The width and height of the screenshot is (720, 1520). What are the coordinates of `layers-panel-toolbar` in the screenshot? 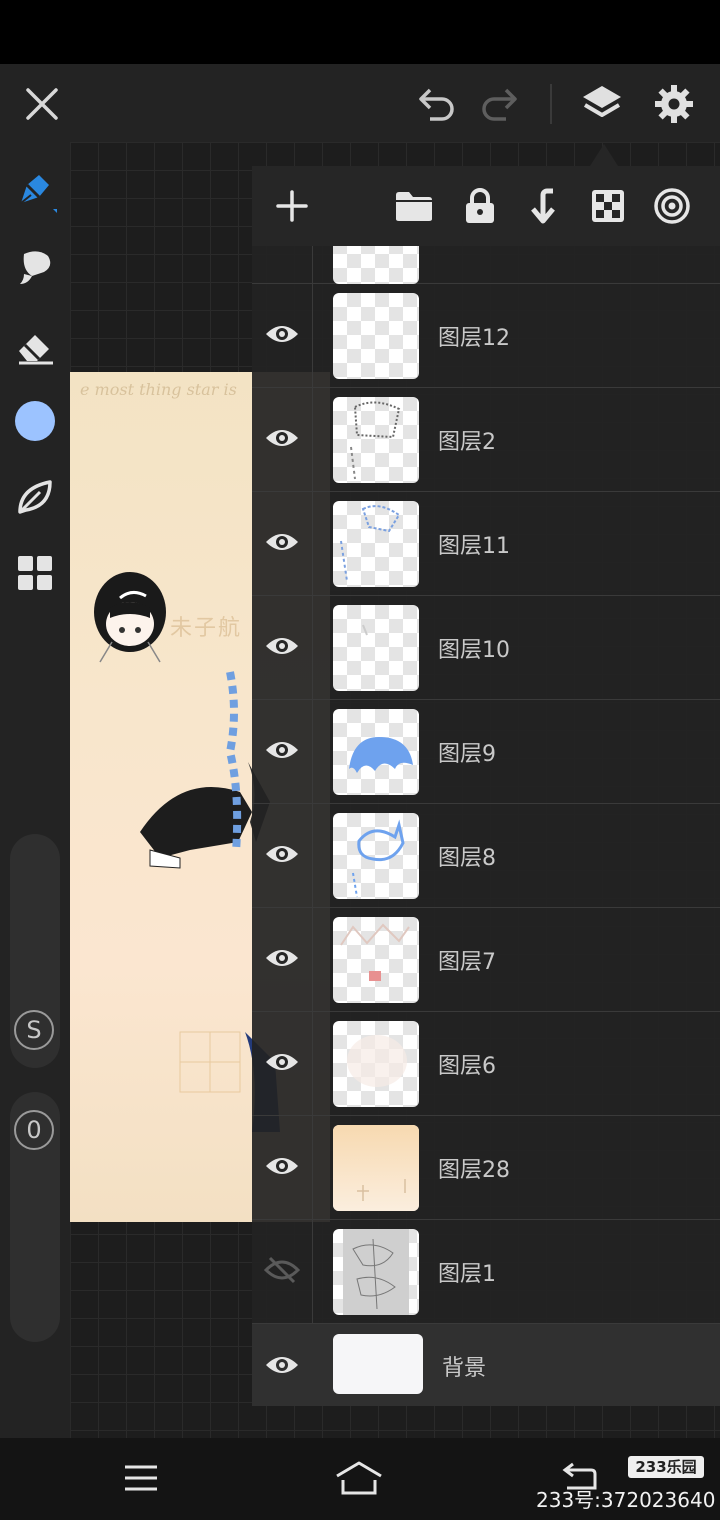 It's located at (486, 206).